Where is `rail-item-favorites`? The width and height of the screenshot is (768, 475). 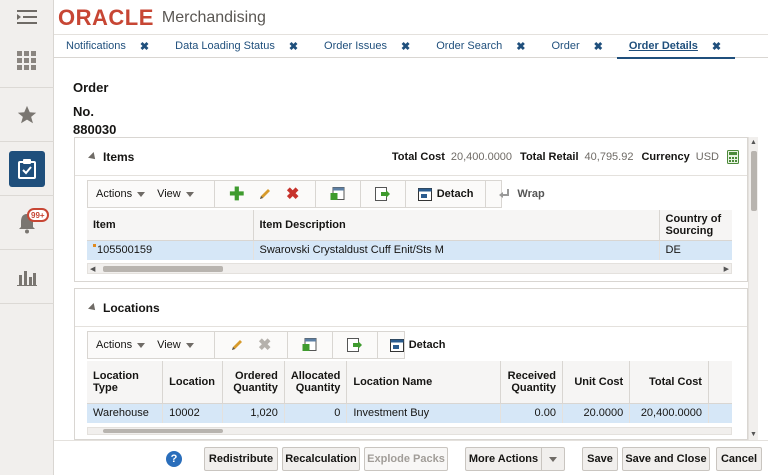
rail-item-favorites is located at coordinates (27, 115).